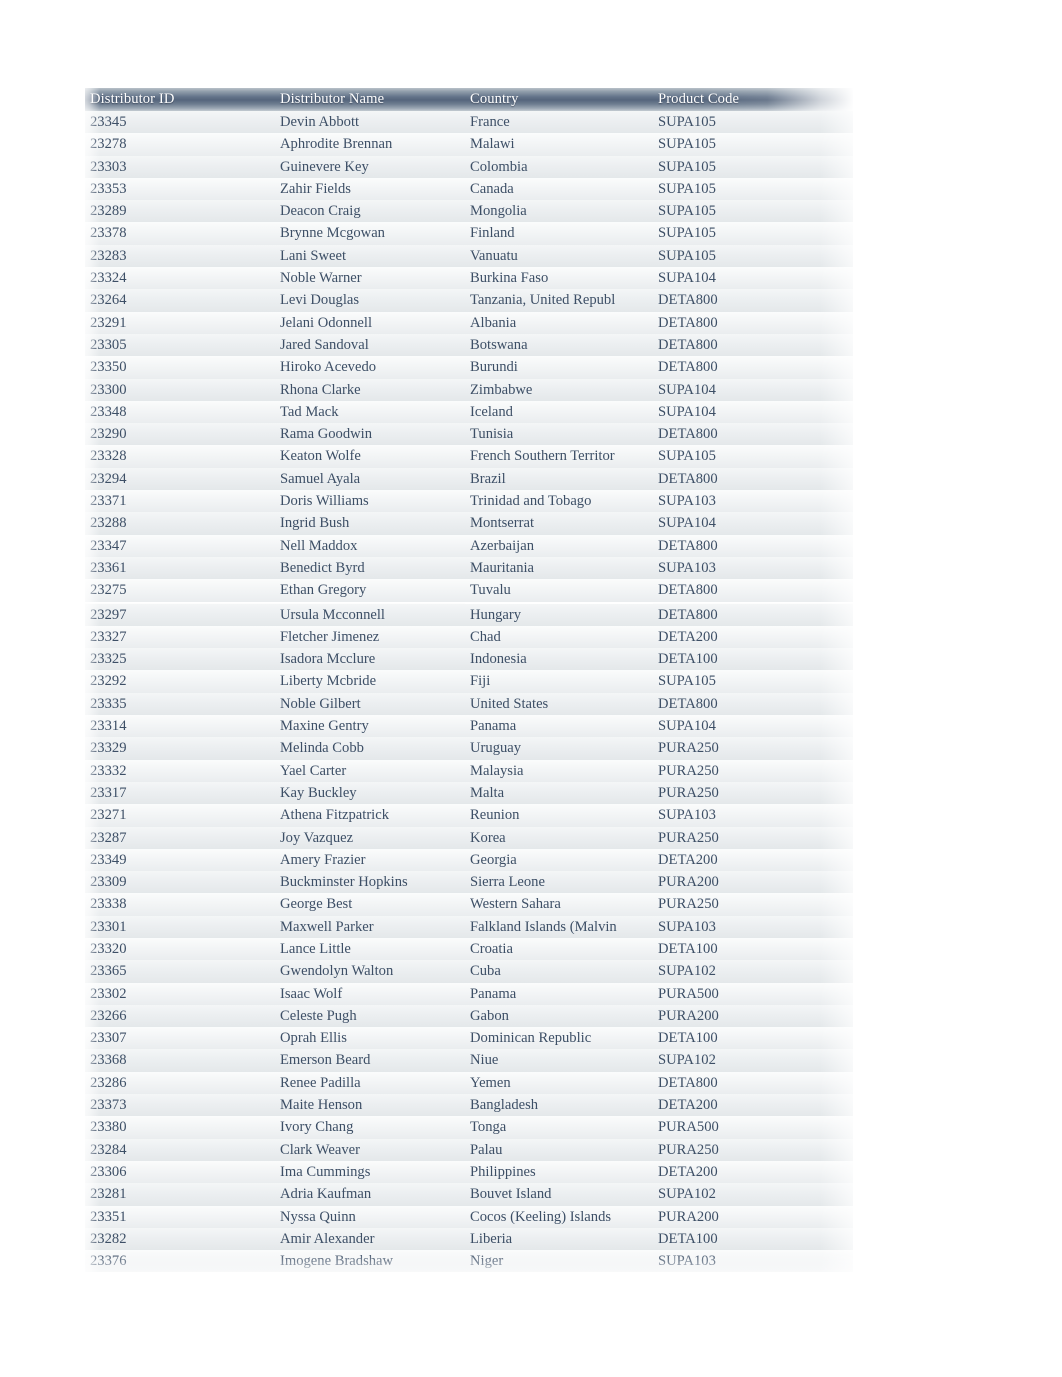  Describe the element at coordinates (753, 926) in the screenshot. I see `cell-code: SUPA103` at that location.